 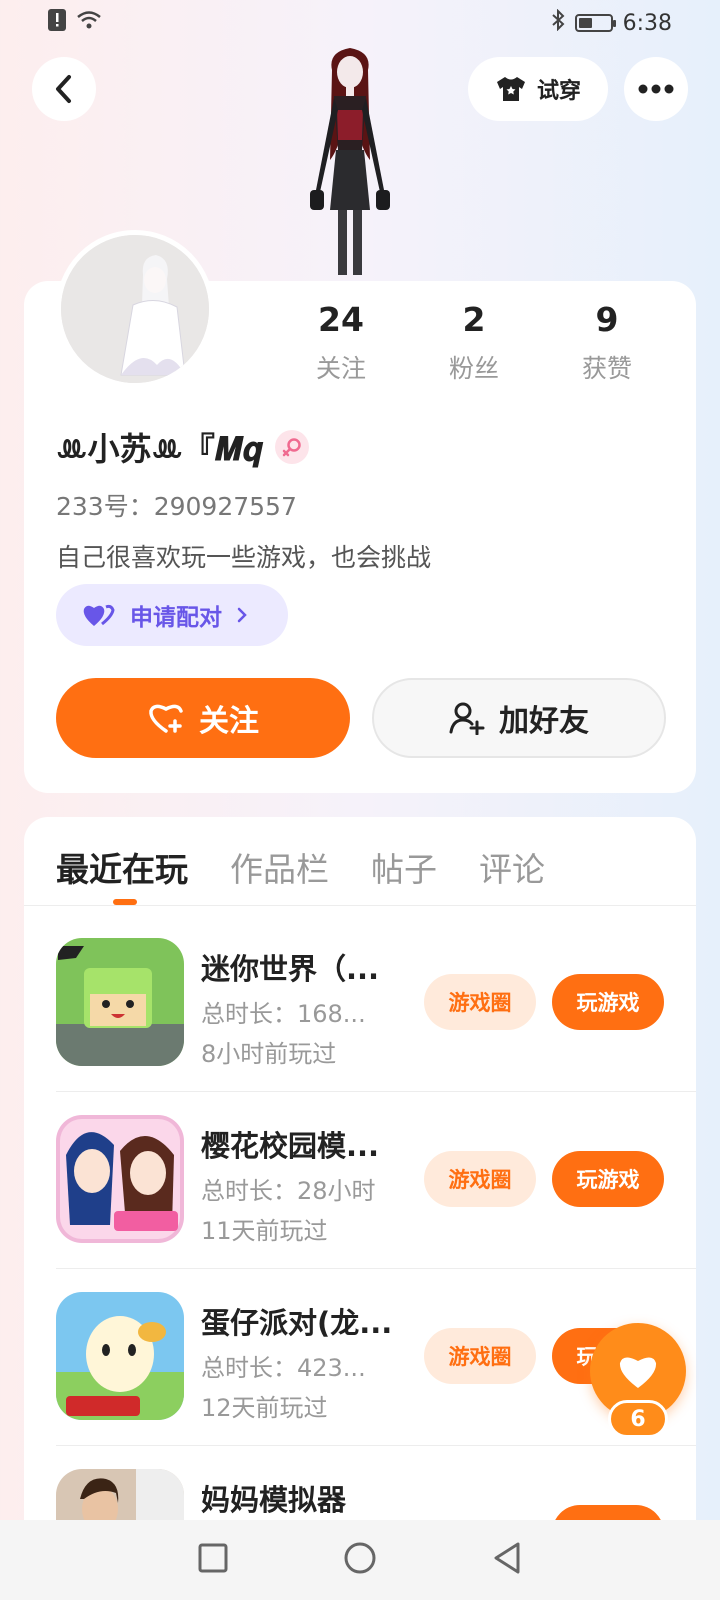 I want to click on heart-plus-icon, so click(x=166, y=718).